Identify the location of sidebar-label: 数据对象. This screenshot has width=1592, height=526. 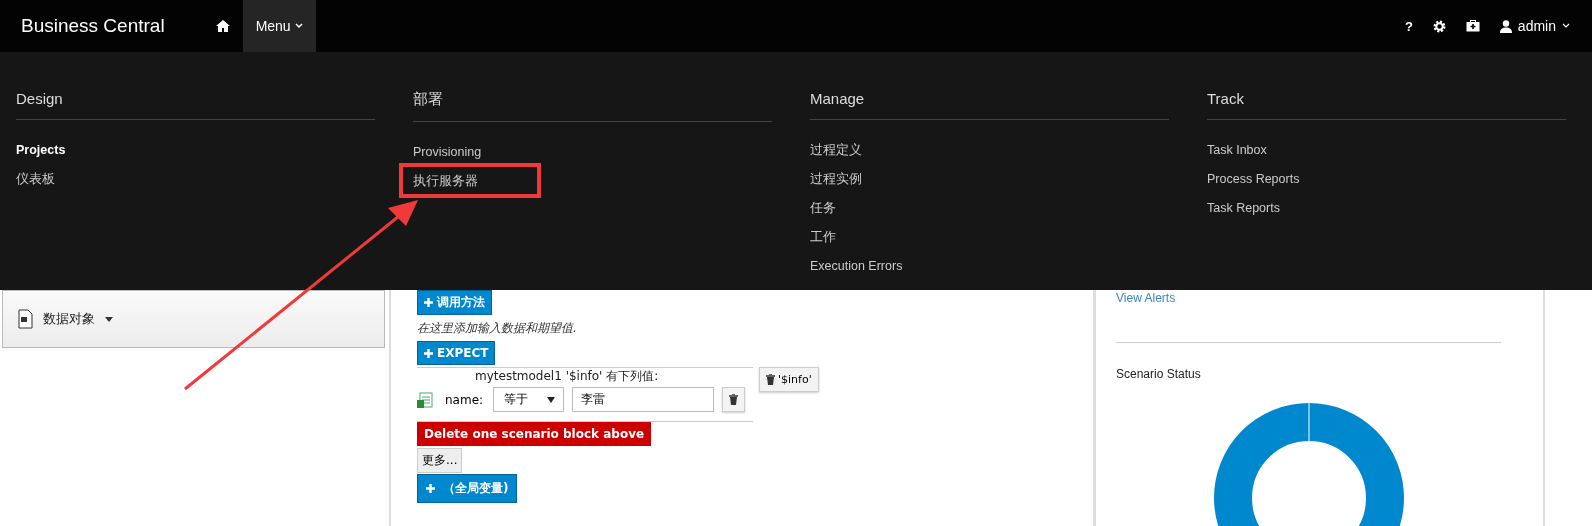
(69, 319).